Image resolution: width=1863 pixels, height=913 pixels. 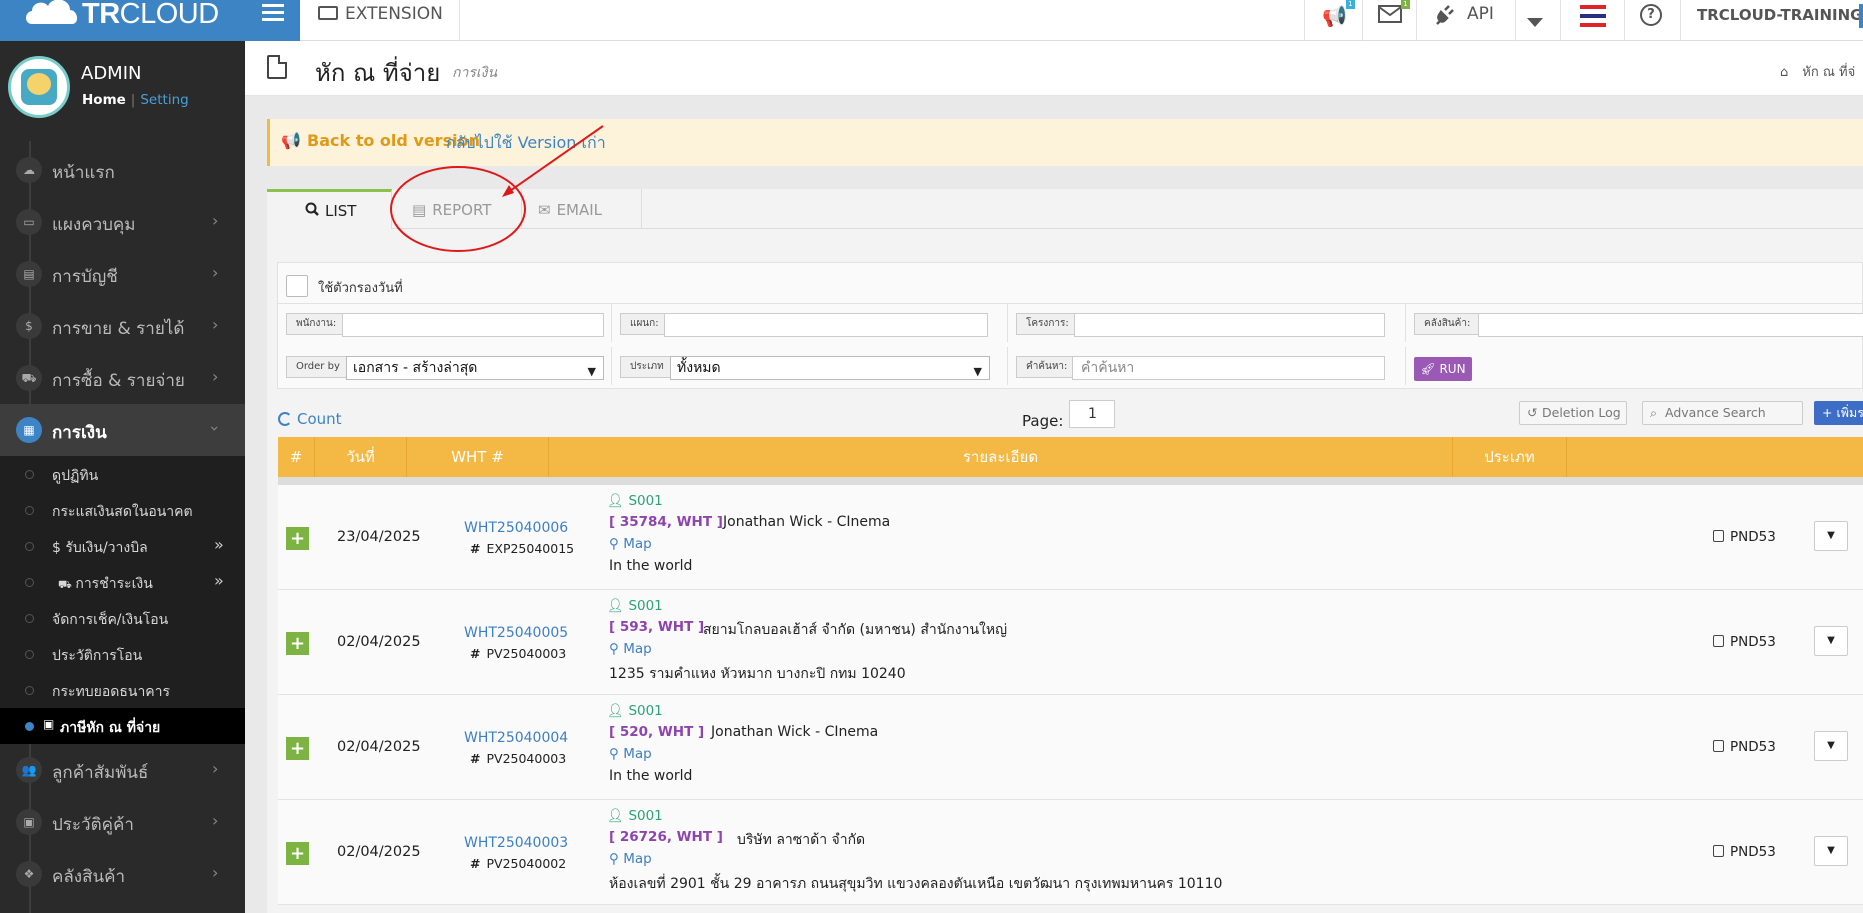 I want to click on sidebar-item-home: ☁ หน้าแรก, so click(x=122, y=170).